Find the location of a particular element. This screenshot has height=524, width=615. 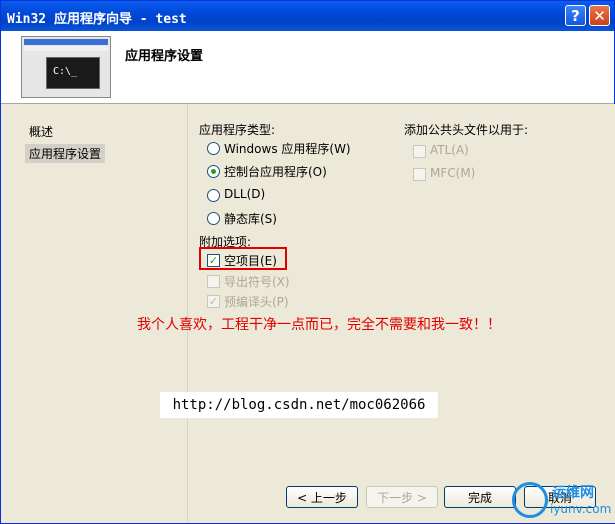

console-app-icon: C:\_ is located at coordinates (66, 67).